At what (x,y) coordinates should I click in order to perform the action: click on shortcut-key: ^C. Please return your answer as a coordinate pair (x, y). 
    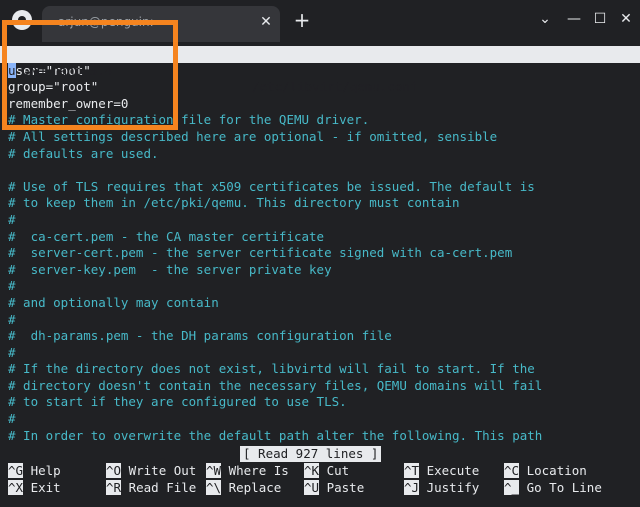
    Looking at the image, I should click on (512, 470).